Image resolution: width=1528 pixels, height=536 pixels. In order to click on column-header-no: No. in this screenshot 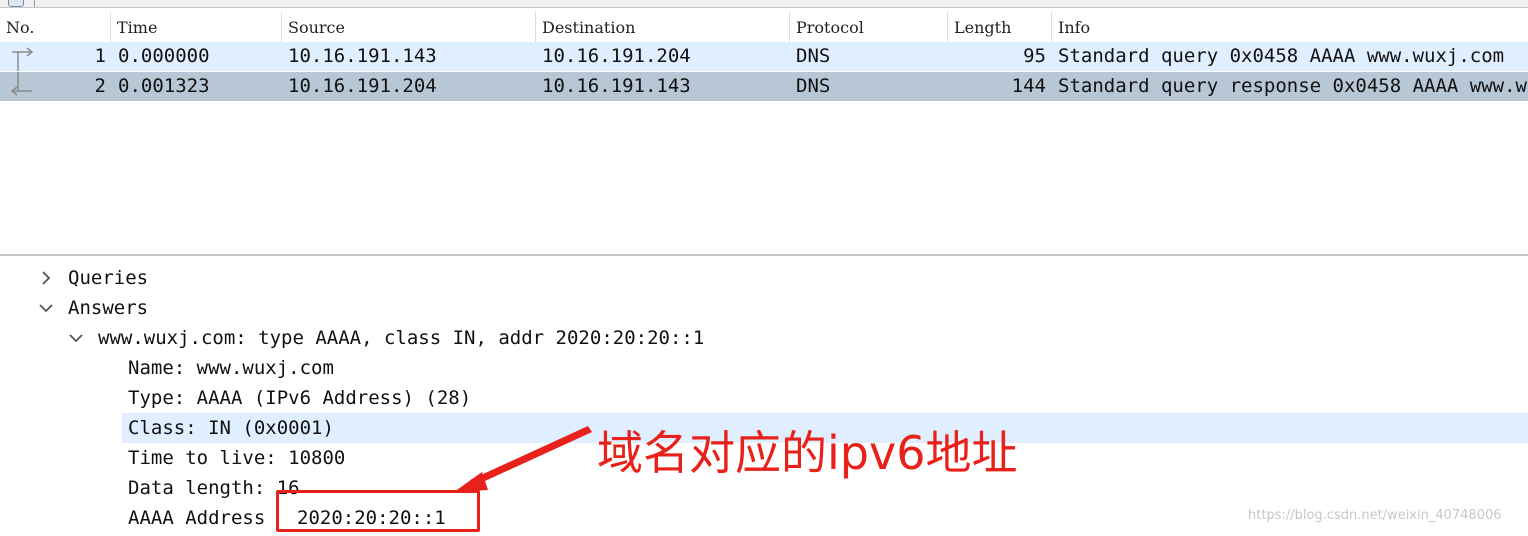, I will do `click(55, 27)`.